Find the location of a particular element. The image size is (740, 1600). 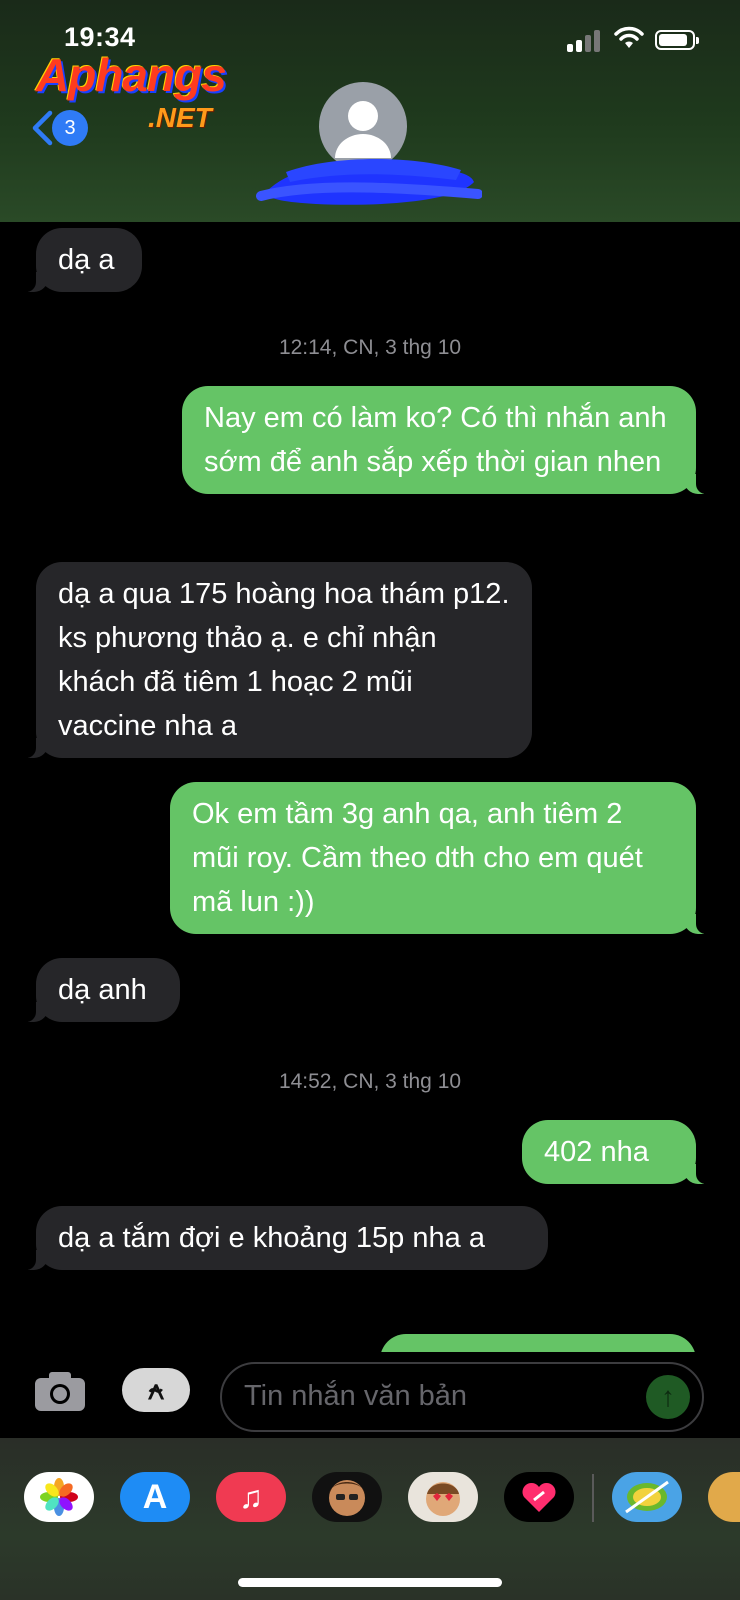

digital-touch-icon is located at coordinates (539, 1497).